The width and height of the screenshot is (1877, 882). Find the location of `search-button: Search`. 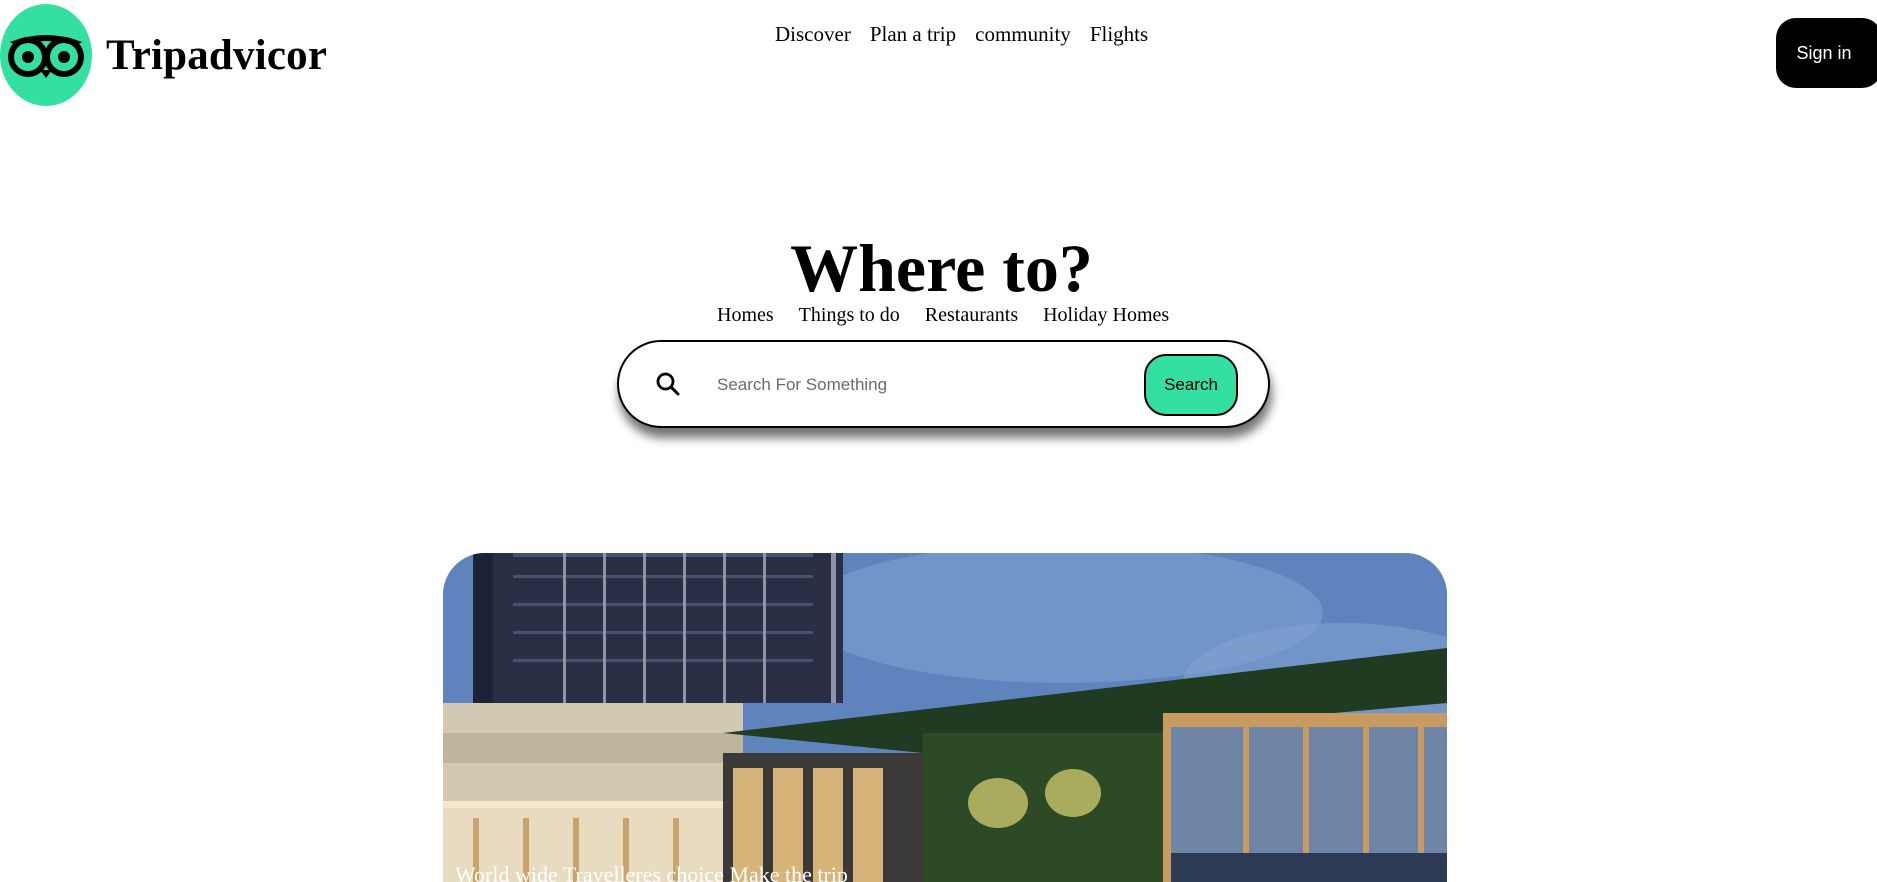

search-button: Search is located at coordinates (1191, 385).